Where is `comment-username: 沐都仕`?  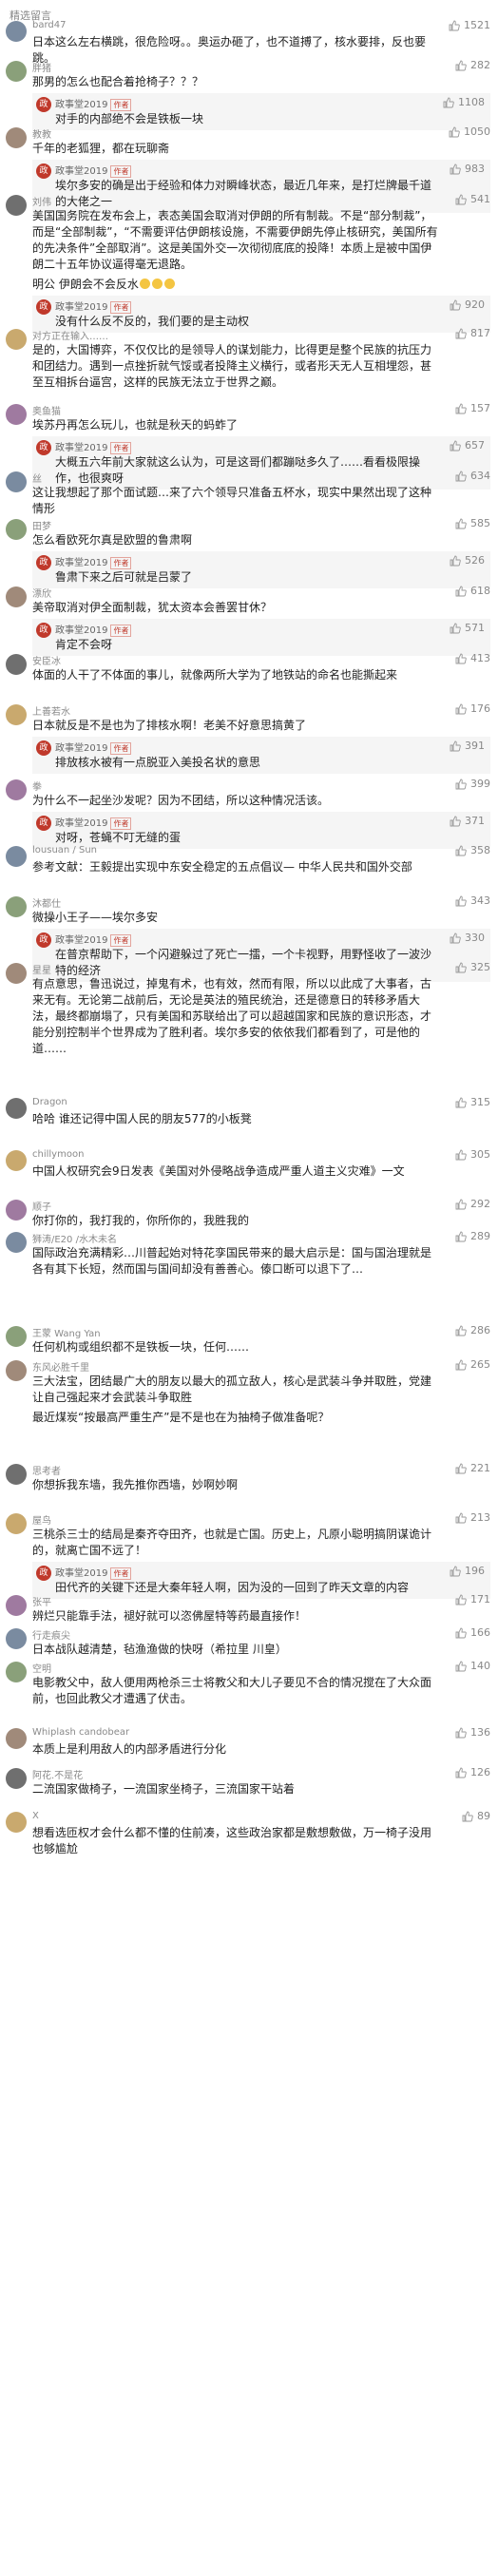
comment-username: 沐都仕 is located at coordinates (46, 902).